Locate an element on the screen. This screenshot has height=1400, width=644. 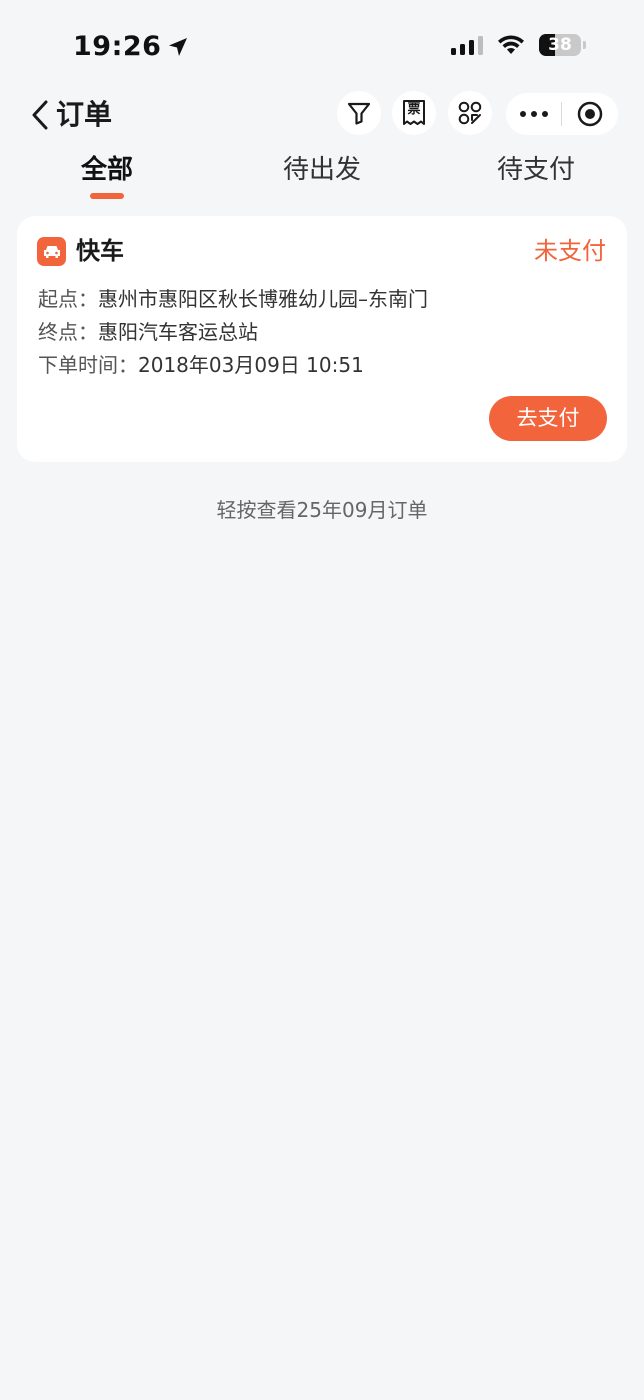
back-button is located at coordinates (40, 115).